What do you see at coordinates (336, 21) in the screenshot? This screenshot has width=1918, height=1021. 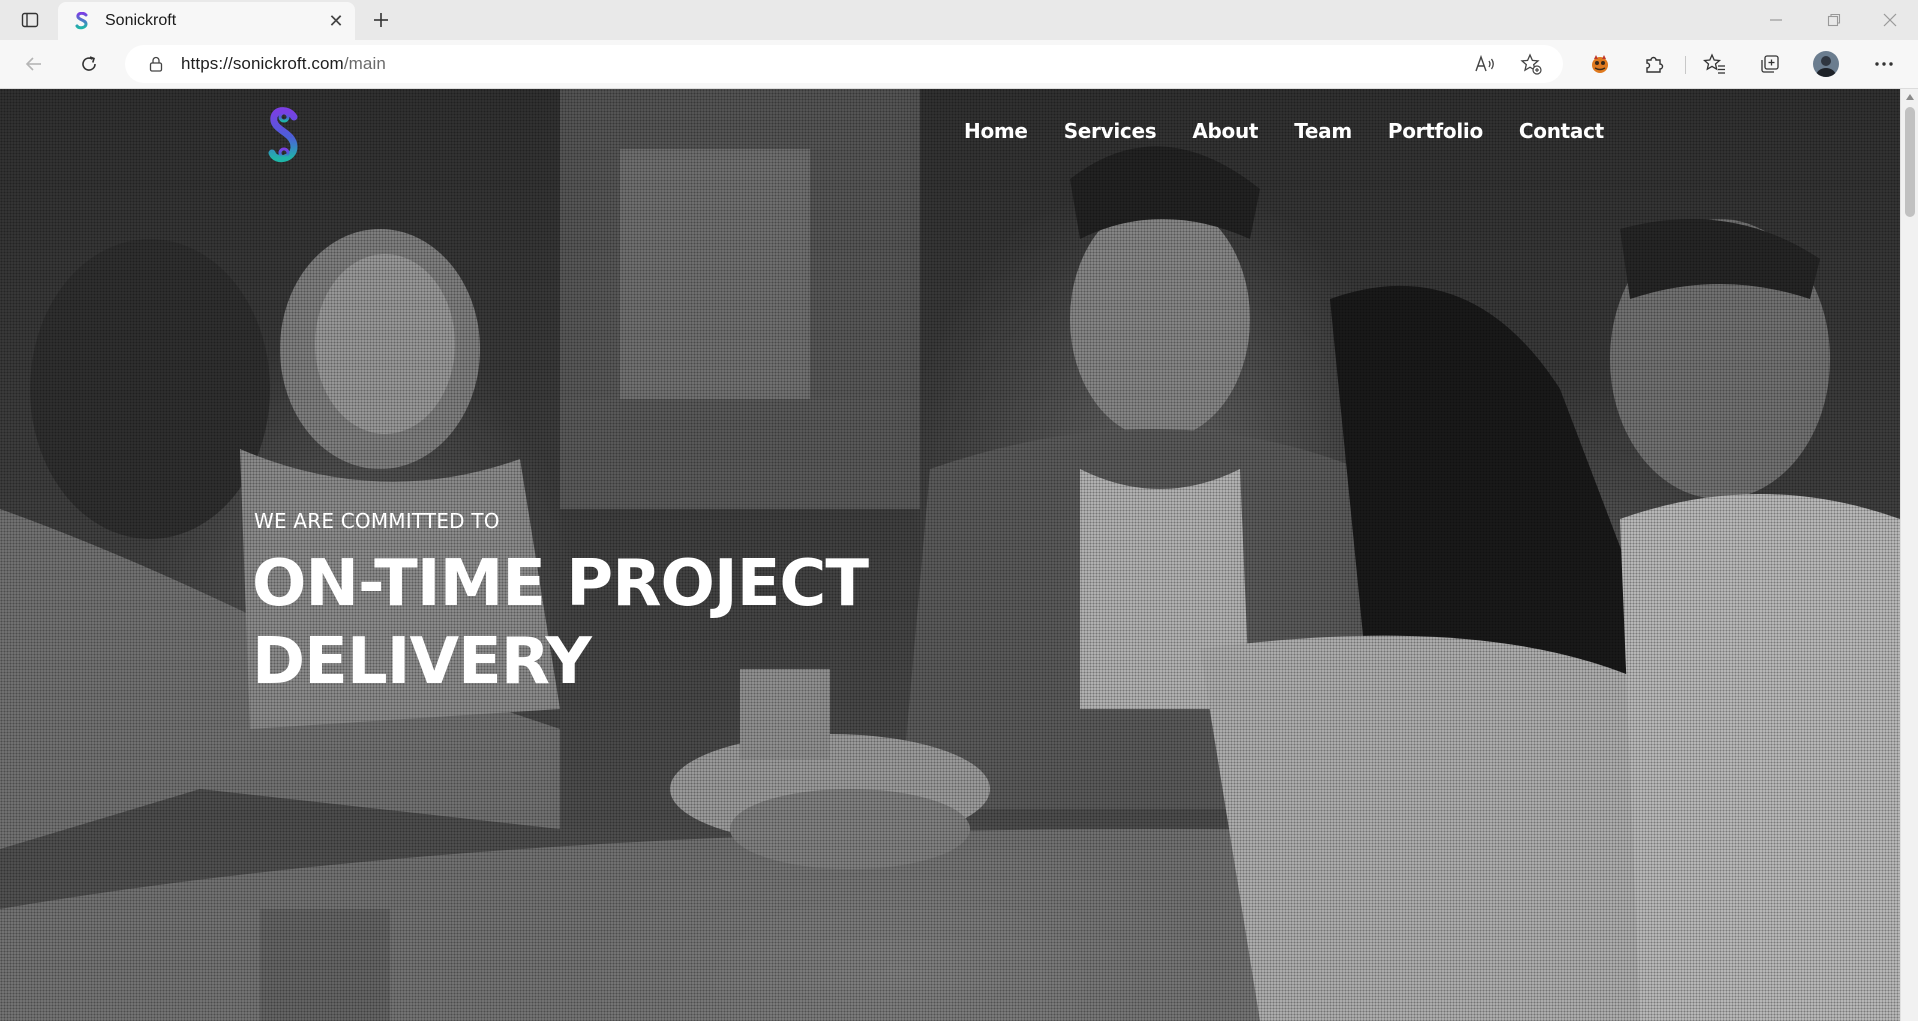 I see `tab-close-icon: ✕` at bounding box center [336, 21].